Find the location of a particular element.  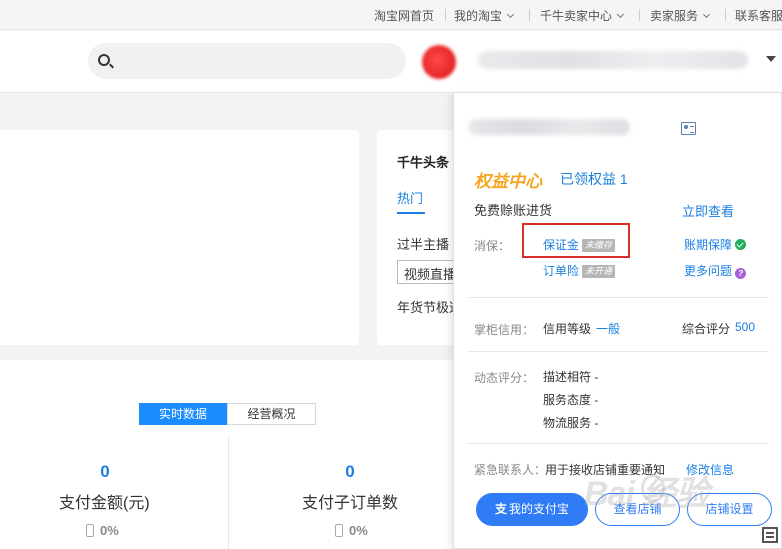

nav-taobao-home: 淘宝网首页 is located at coordinates (404, 15).